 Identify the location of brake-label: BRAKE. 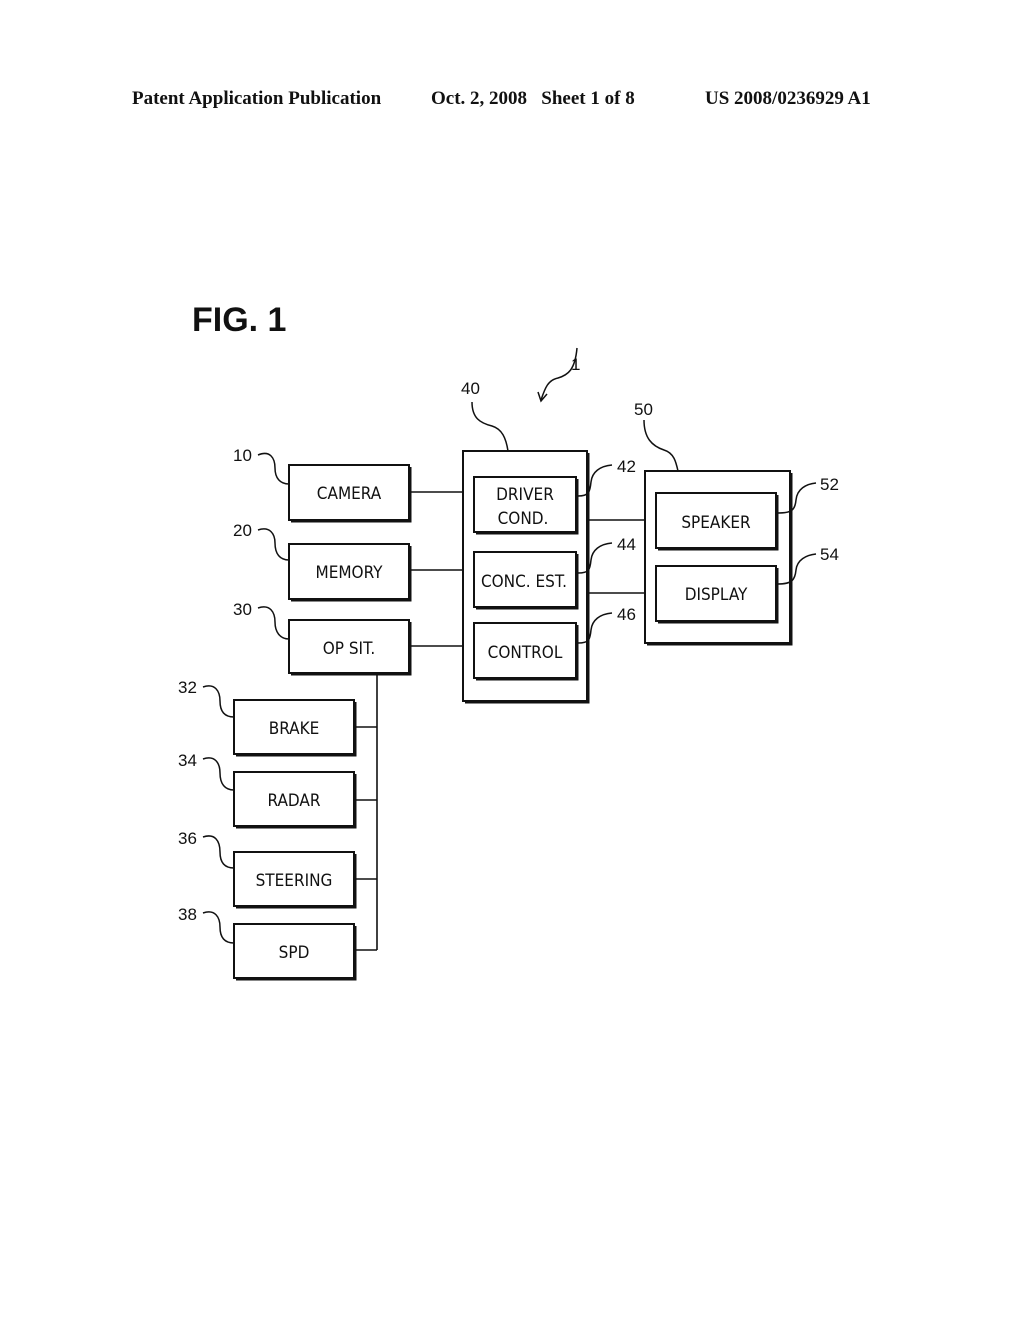
(294, 729).